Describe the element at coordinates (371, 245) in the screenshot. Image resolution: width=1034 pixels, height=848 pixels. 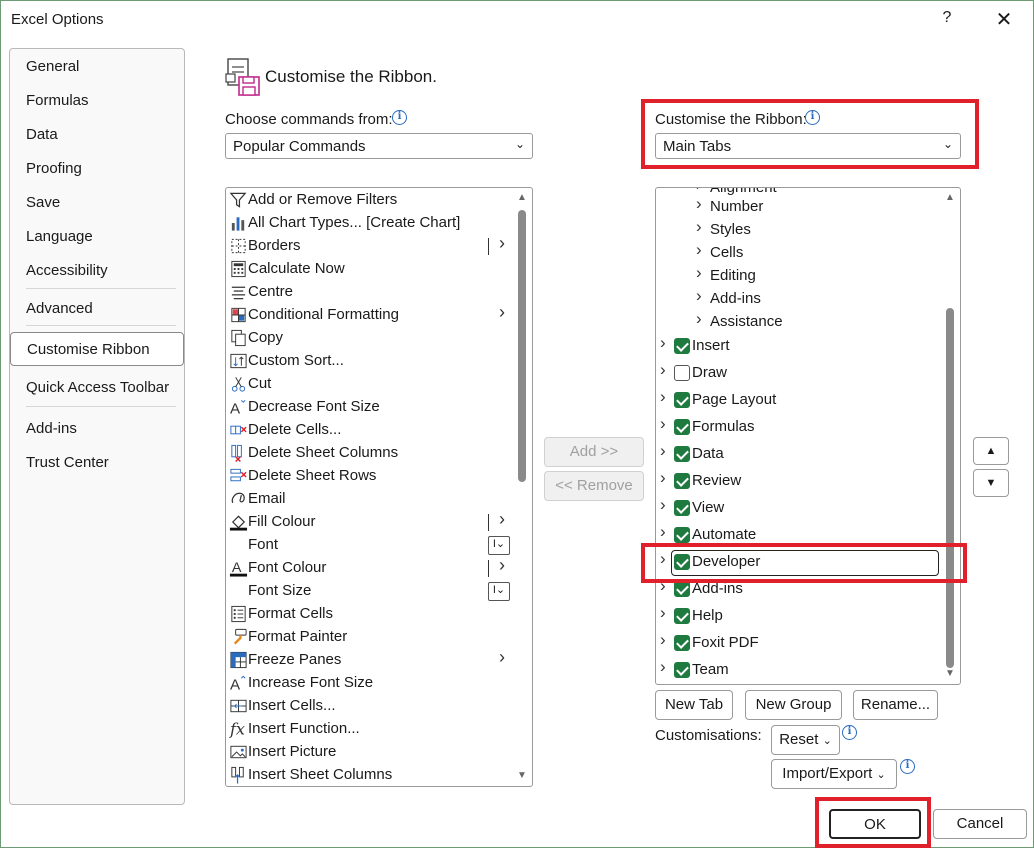
I see `command-item: Borders ›` at that location.